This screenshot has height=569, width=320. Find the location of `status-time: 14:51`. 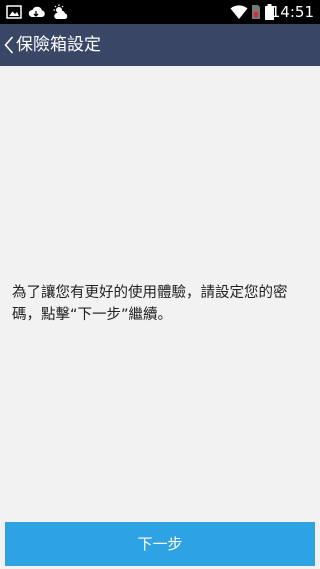

status-time: 14:51 is located at coordinates (292, 12).